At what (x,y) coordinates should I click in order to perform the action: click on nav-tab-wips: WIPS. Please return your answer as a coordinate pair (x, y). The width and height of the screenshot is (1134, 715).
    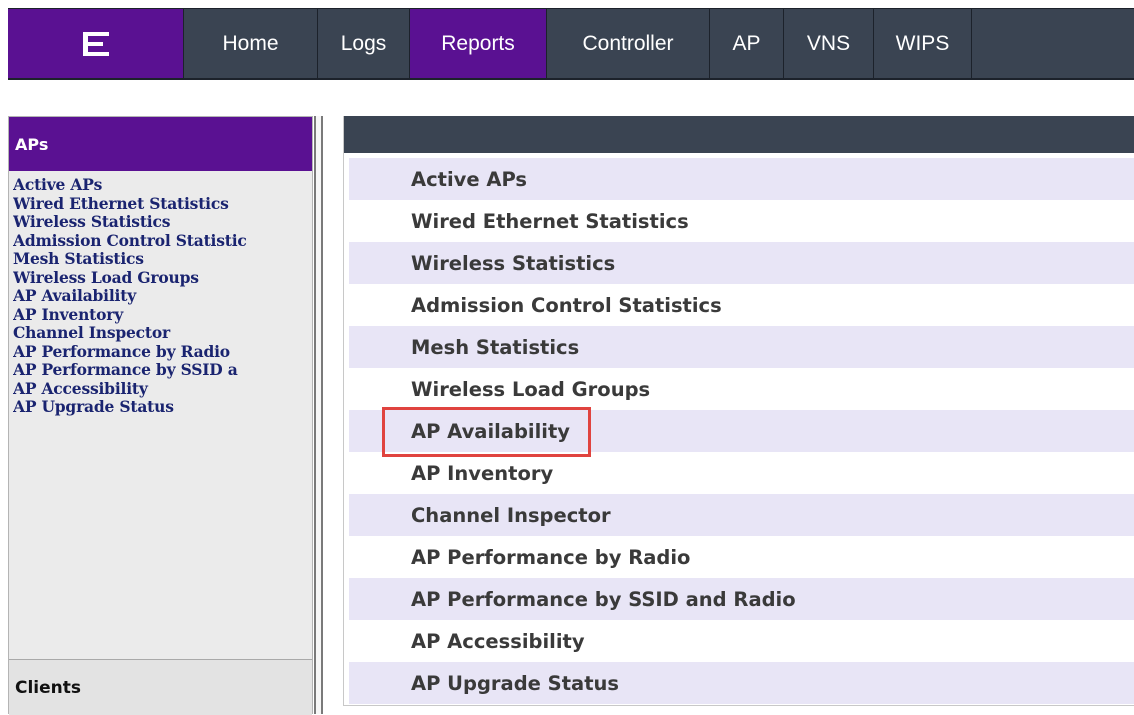
    Looking at the image, I should click on (923, 43).